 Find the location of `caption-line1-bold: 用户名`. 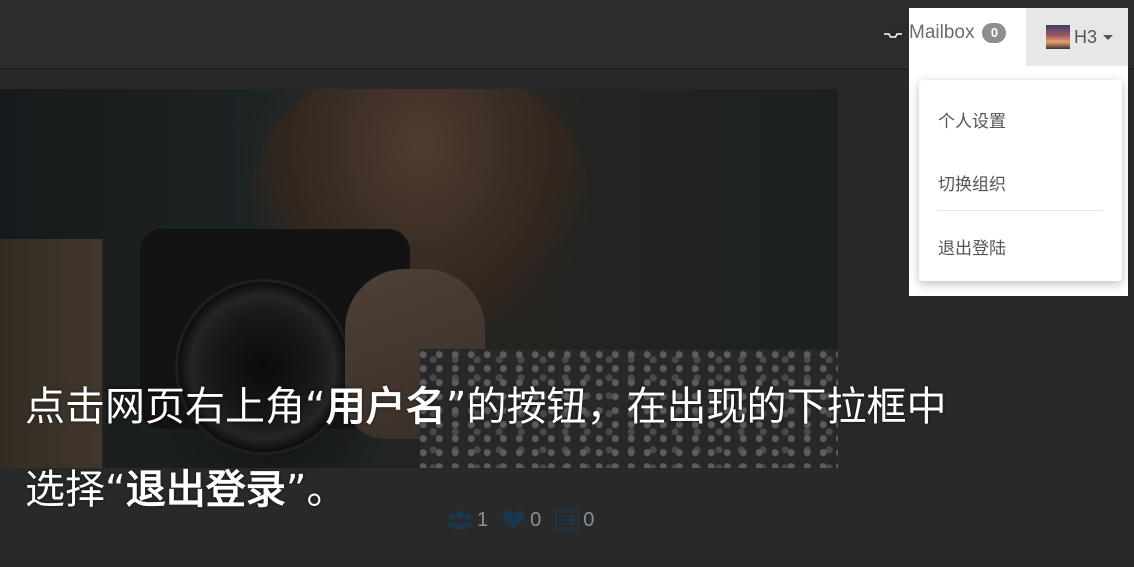

caption-line1-bold: 用户名 is located at coordinates (385, 407).